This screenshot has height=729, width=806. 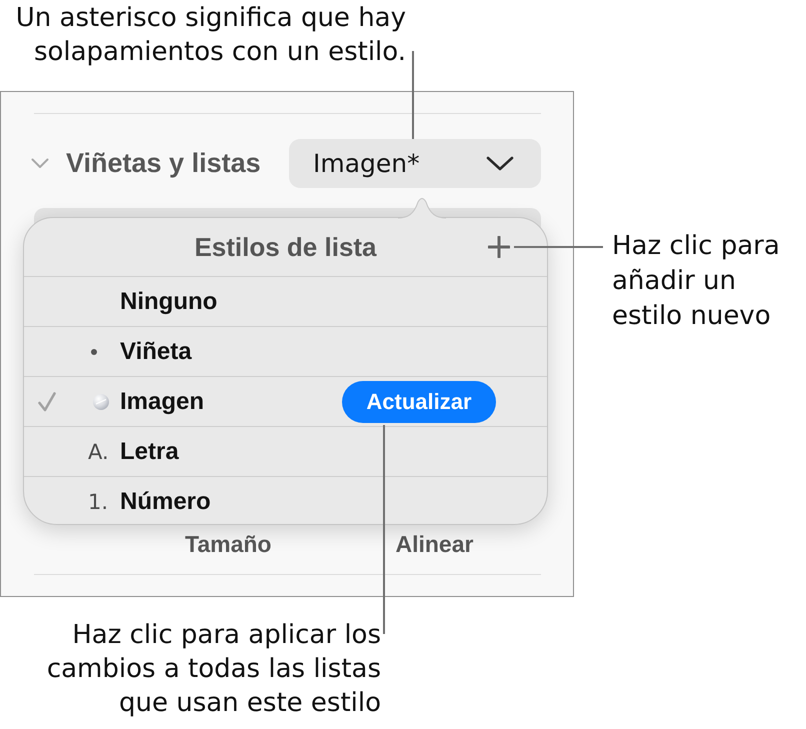 What do you see at coordinates (434, 544) in the screenshot?
I see `field-label: Alinear` at bounding box center [434, 544].